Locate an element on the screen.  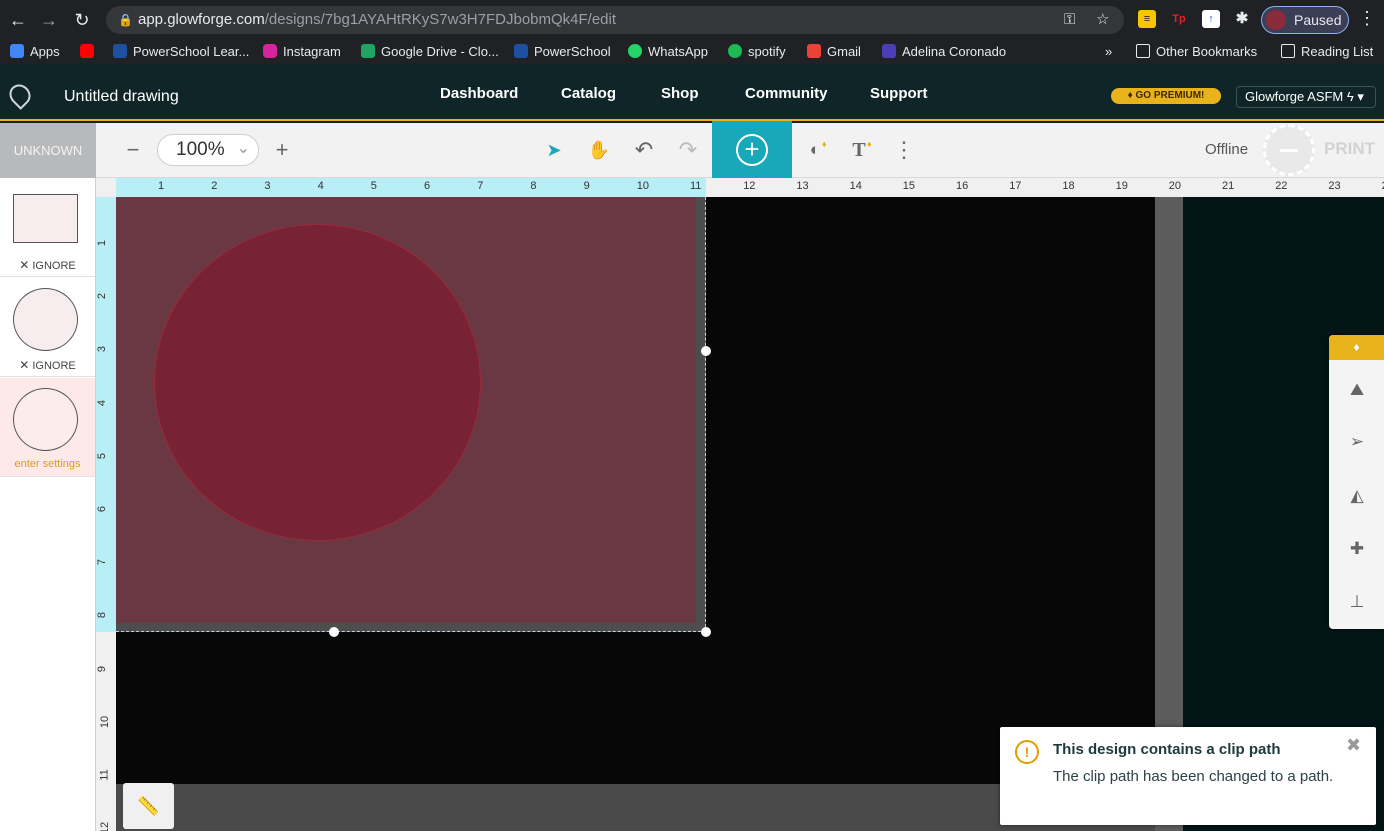
extension-tp-icon: Tp is located at coordinates (1179, 19).